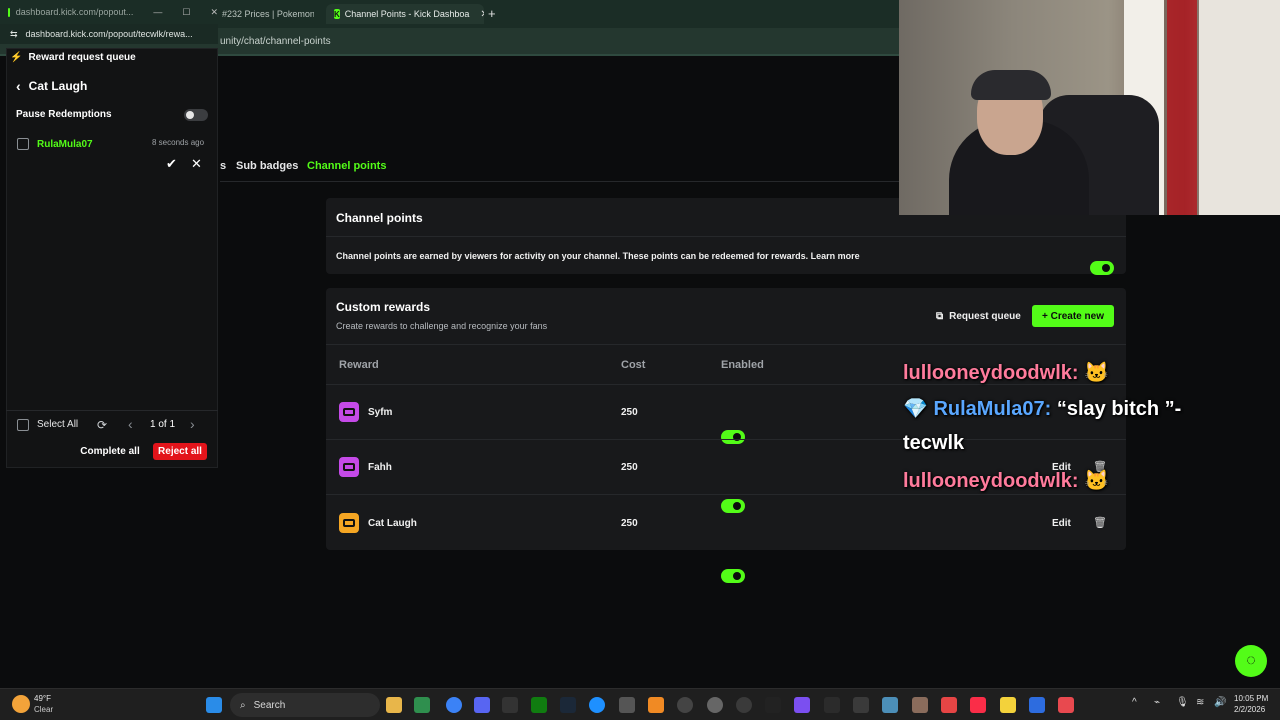 The width and height of the screenshot is (1280, 720). What do you see at coordinates (214, 12) in the screenshot?
I see `close-icon: ✕` at bounding box center [214, 12].